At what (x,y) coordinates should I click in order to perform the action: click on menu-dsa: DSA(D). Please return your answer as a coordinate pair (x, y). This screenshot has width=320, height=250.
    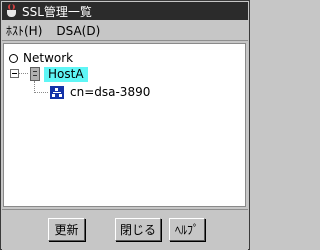
    Looking at the image, I should click on (78, 31).